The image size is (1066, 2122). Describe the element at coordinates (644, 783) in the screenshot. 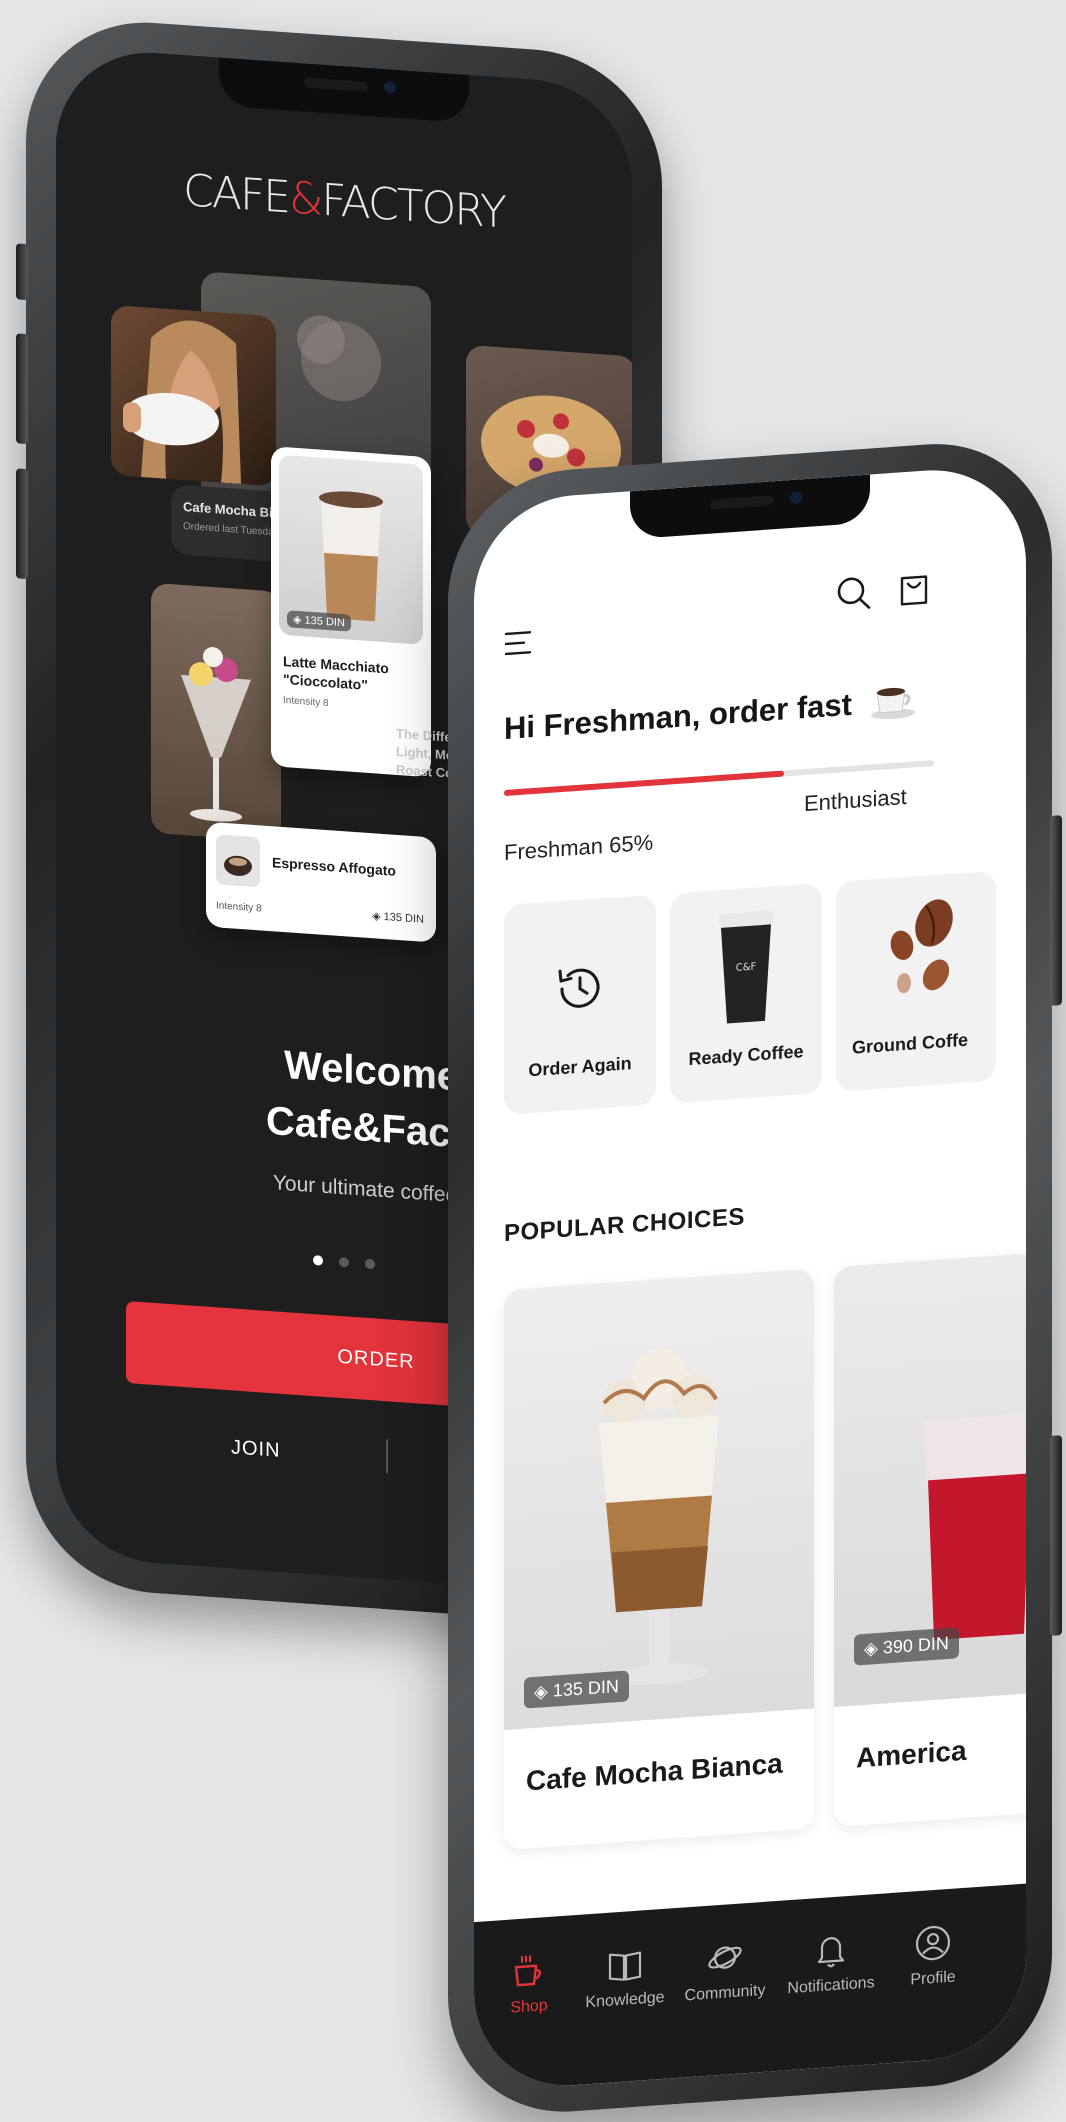

I see `loyalty-progress-fill` at that location.